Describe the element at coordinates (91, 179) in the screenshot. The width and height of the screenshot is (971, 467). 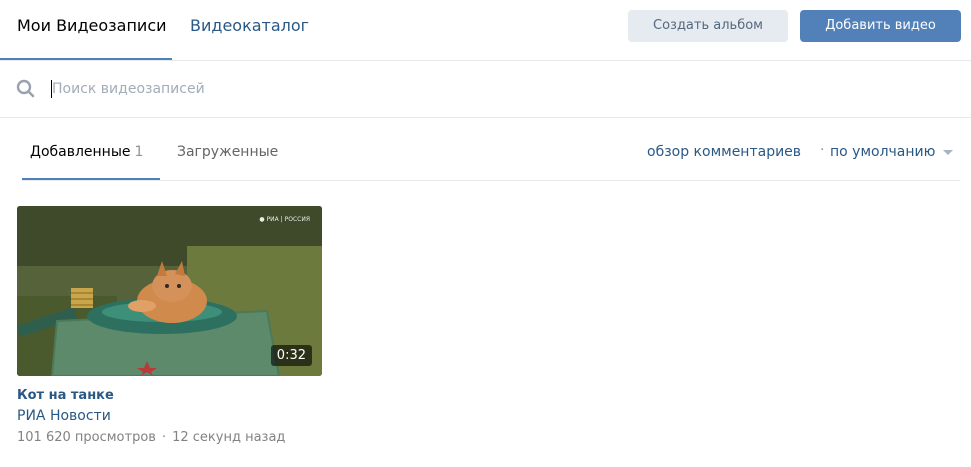
I see `active-subtab-indicator` at that location.